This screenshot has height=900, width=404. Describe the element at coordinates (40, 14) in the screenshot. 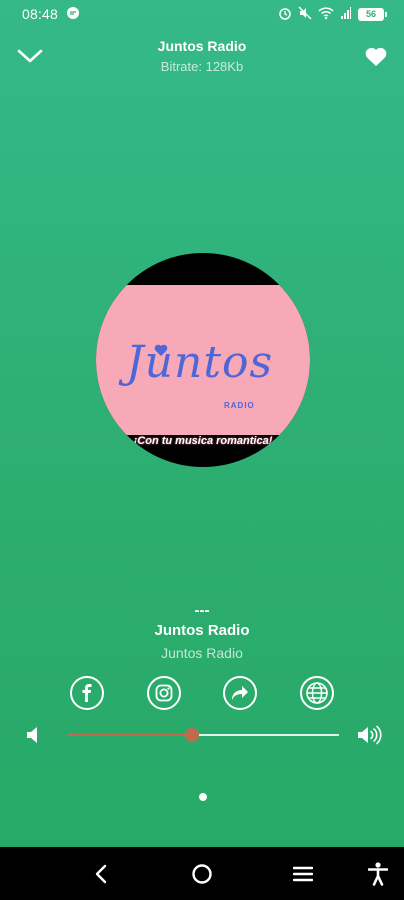

I see `status-time: 08:48` at that location.